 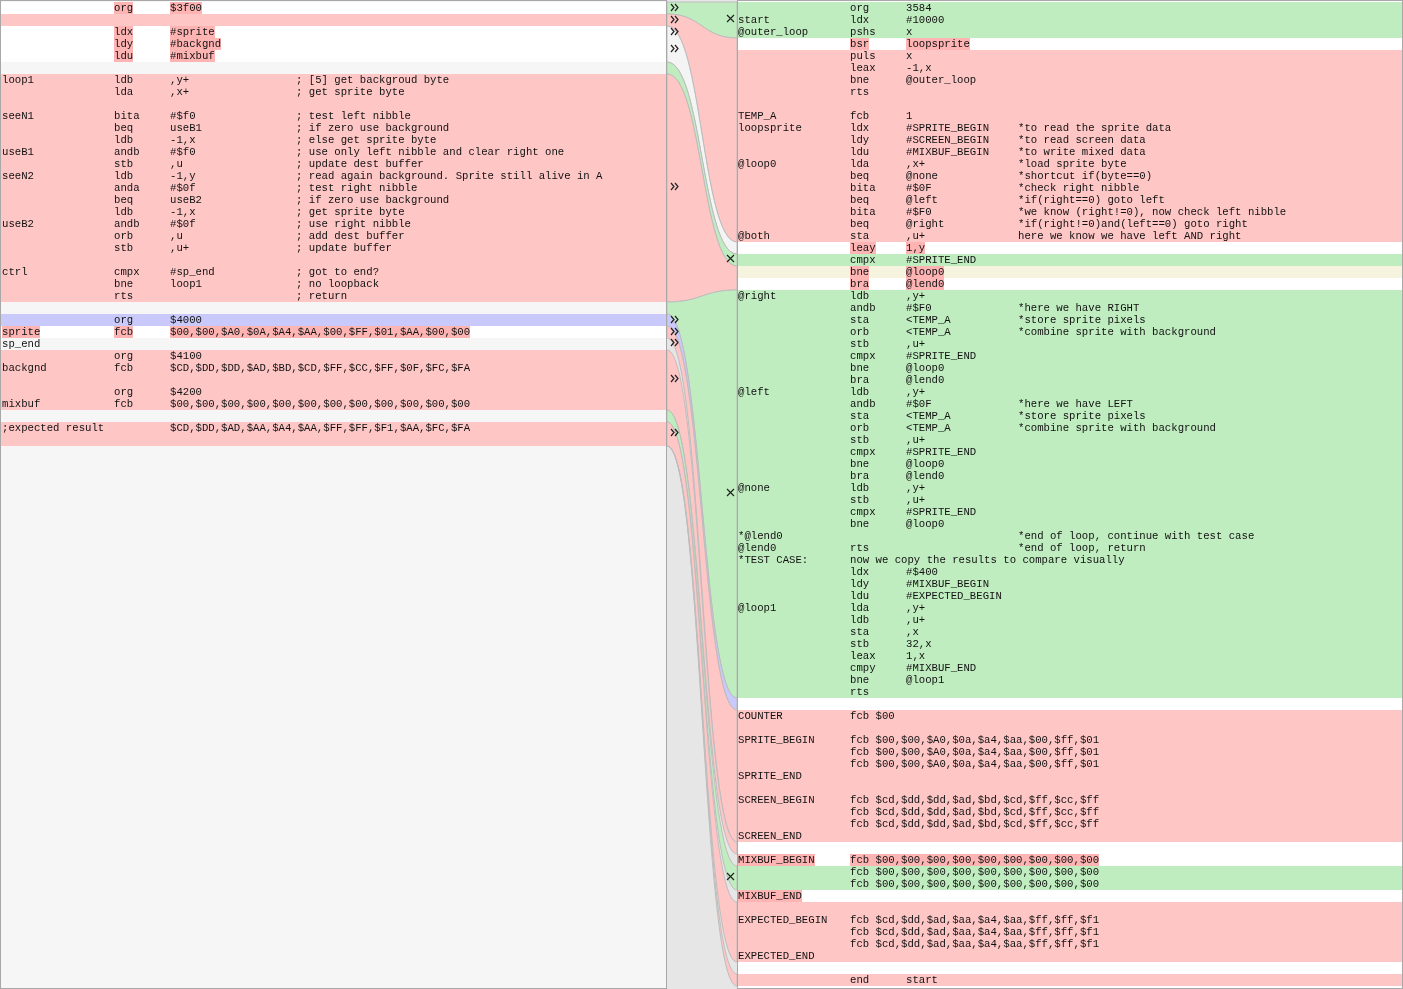 What do you see at coordinates (127, 224) in the screenshot?
I see `instruction: andb` at bounding box center [127, 224].